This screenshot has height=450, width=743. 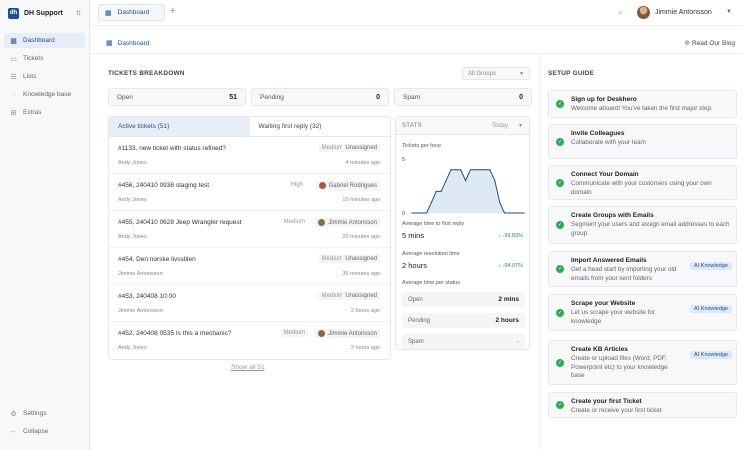 I want to click on user-name: Jimmie Antonsson, so click(x=683, y=12).